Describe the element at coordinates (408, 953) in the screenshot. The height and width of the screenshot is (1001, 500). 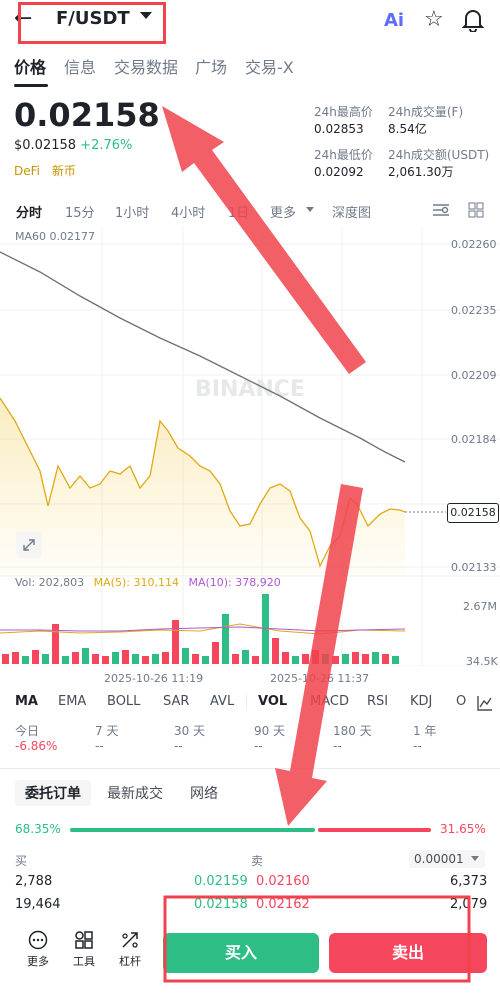
I see `sell-button: 卖出` at that location.